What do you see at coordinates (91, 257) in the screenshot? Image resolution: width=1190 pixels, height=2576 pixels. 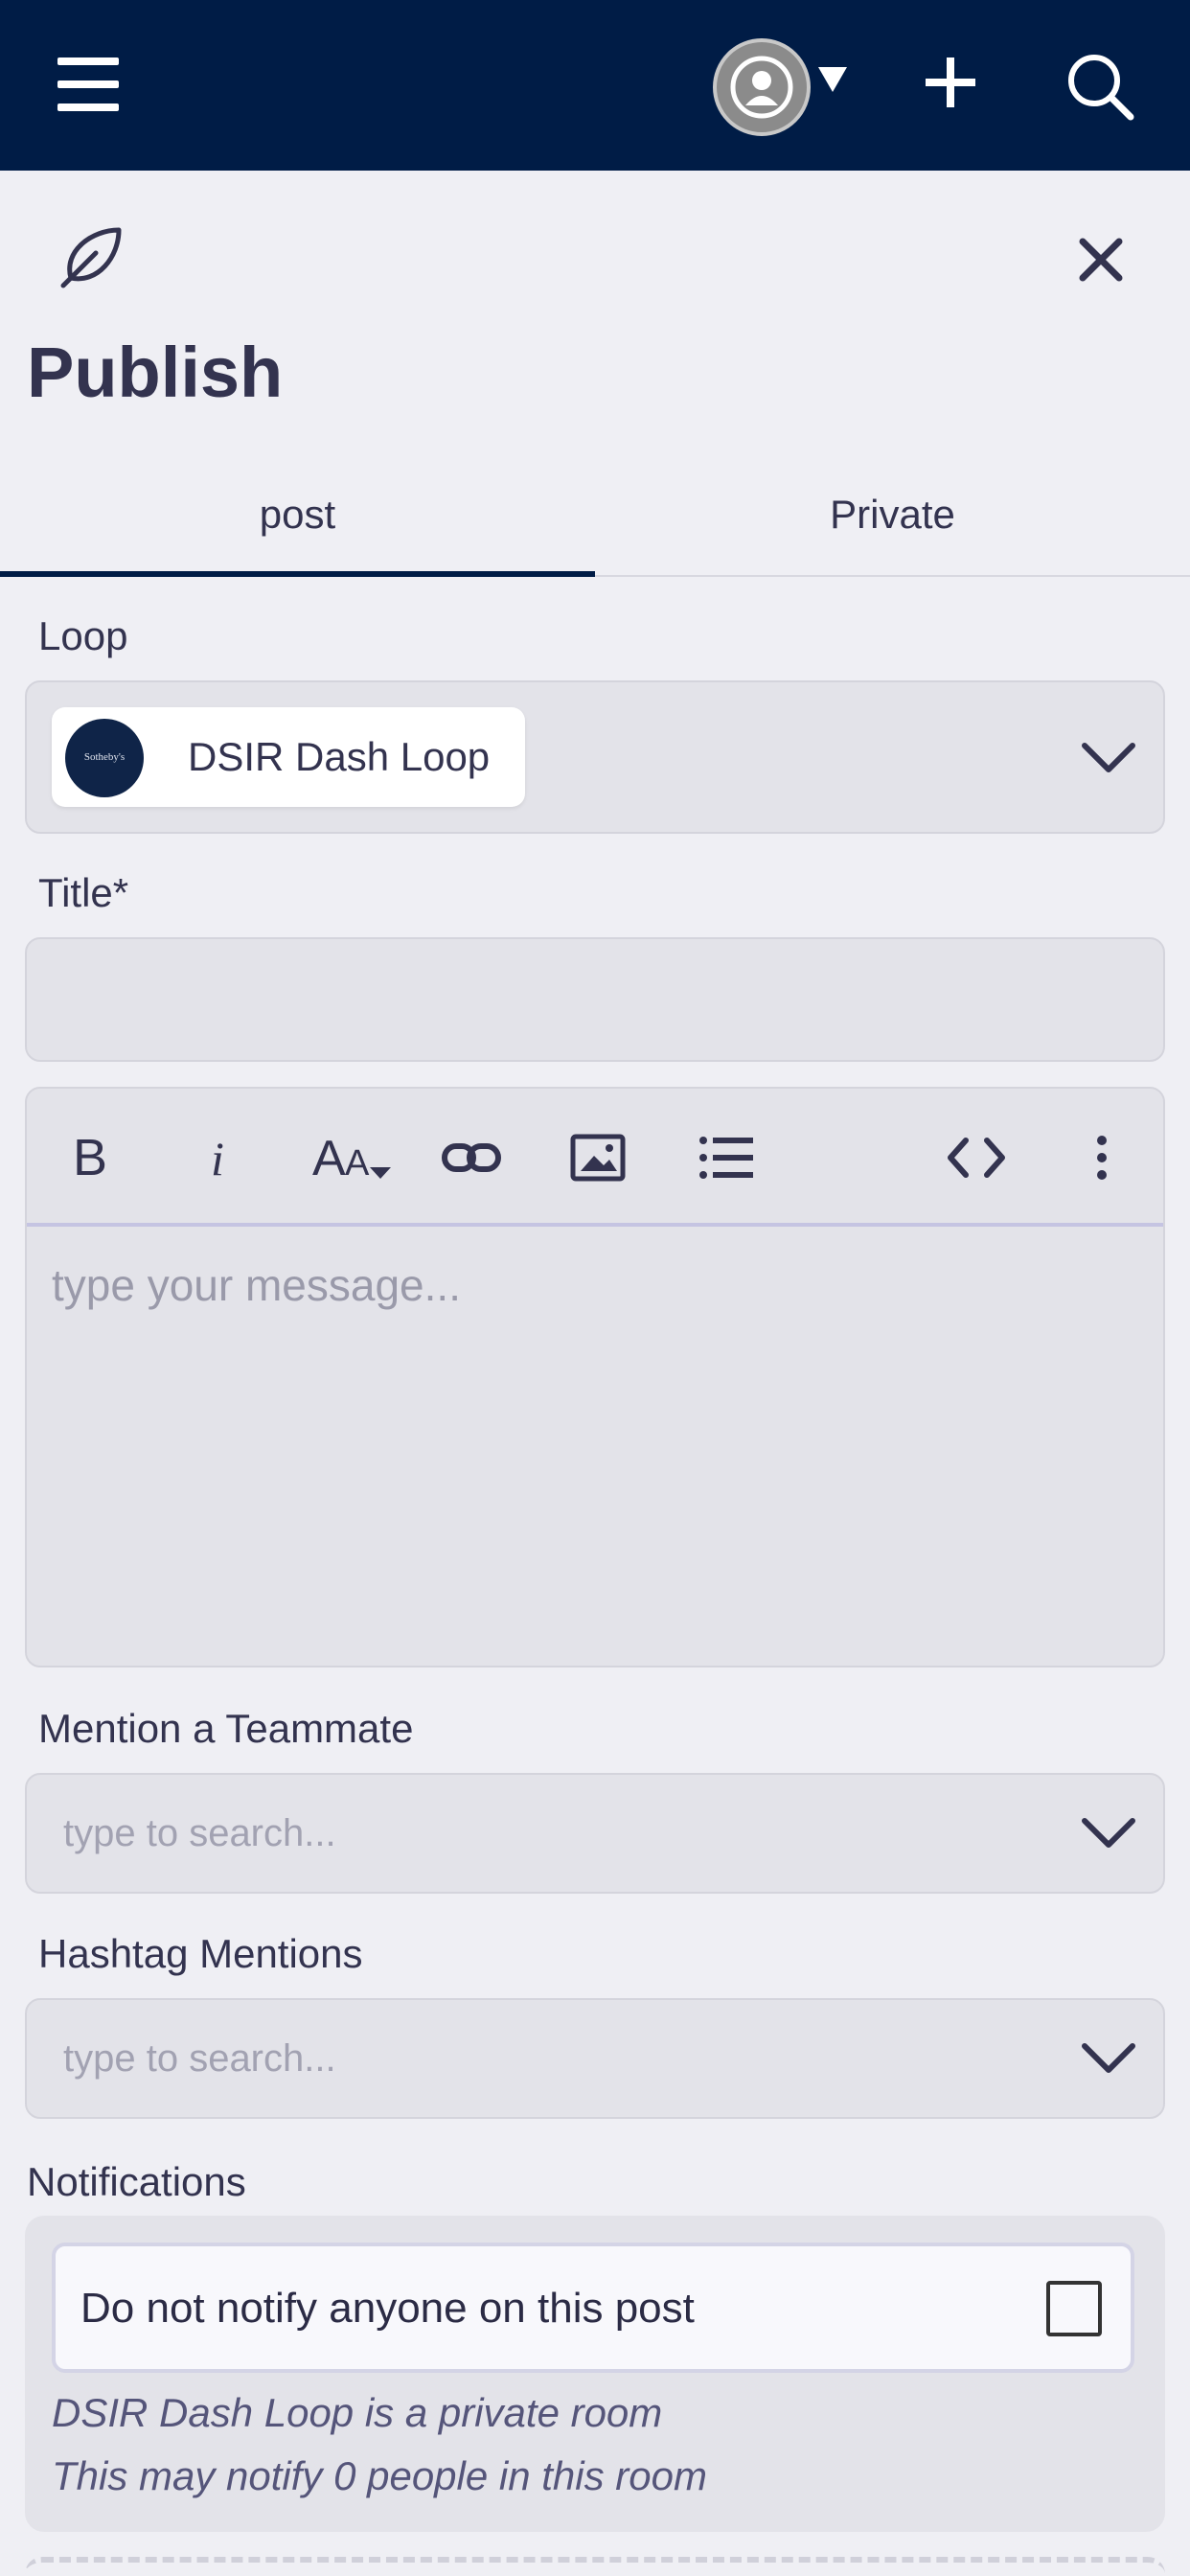 I see `feather-icon` at bounding box center [91, 257].